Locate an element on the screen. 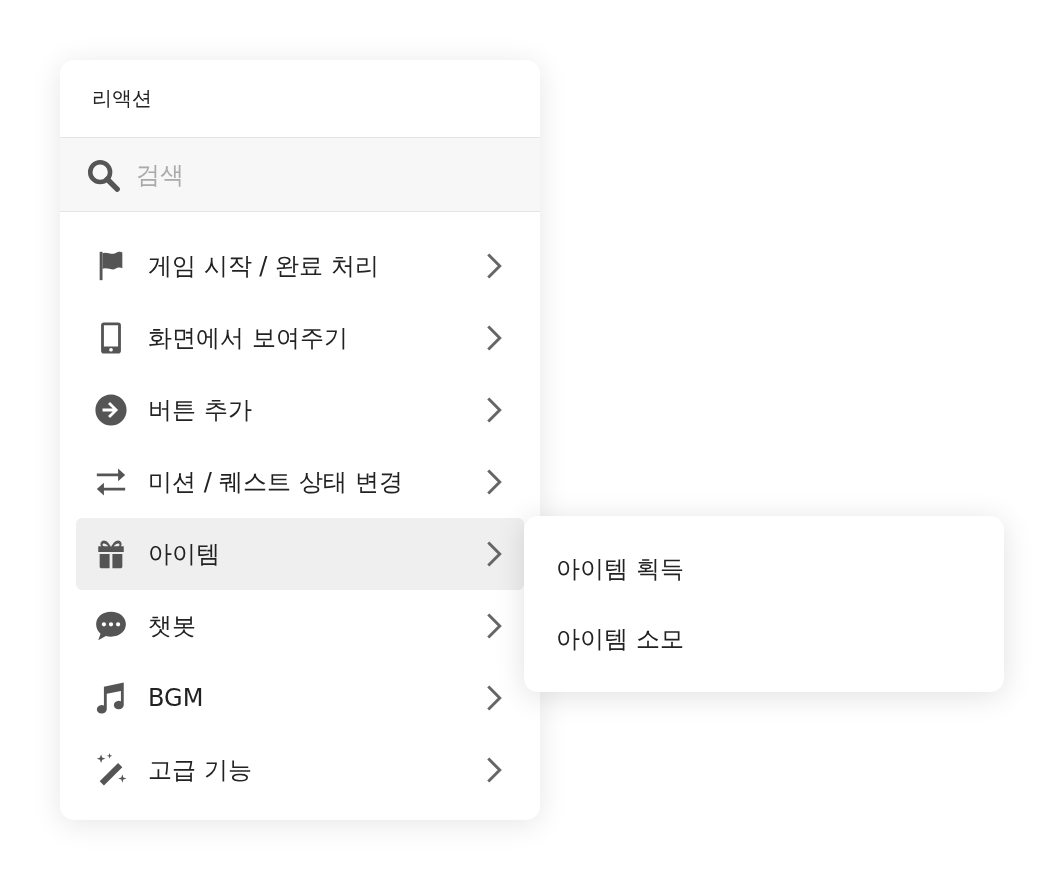  menu-item: 버튼 추가 is located at coordinates (300, 410).